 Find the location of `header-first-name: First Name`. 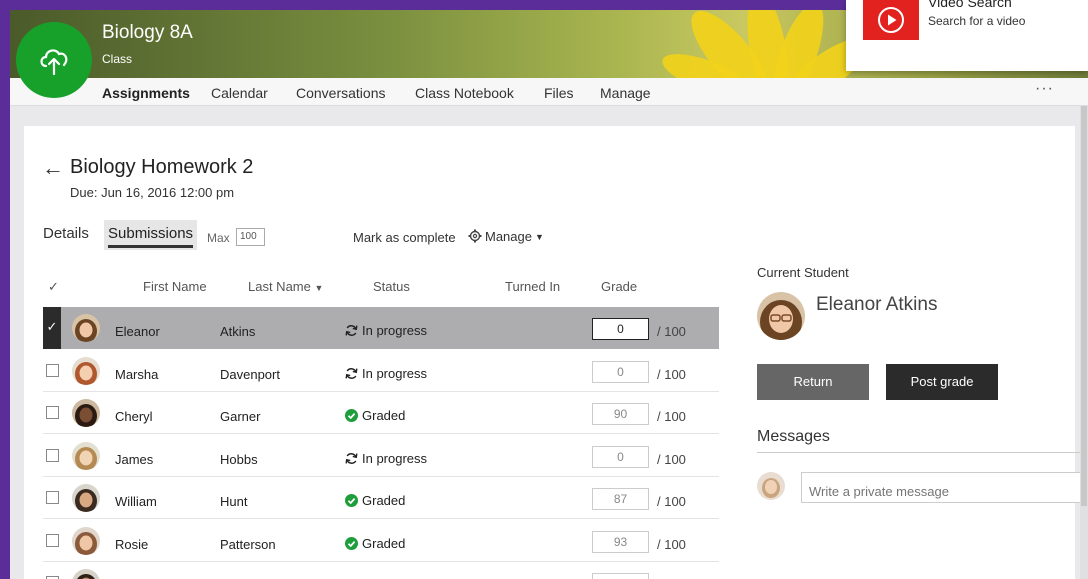

header-first-name: First Name is located at coordinates (175, 286).